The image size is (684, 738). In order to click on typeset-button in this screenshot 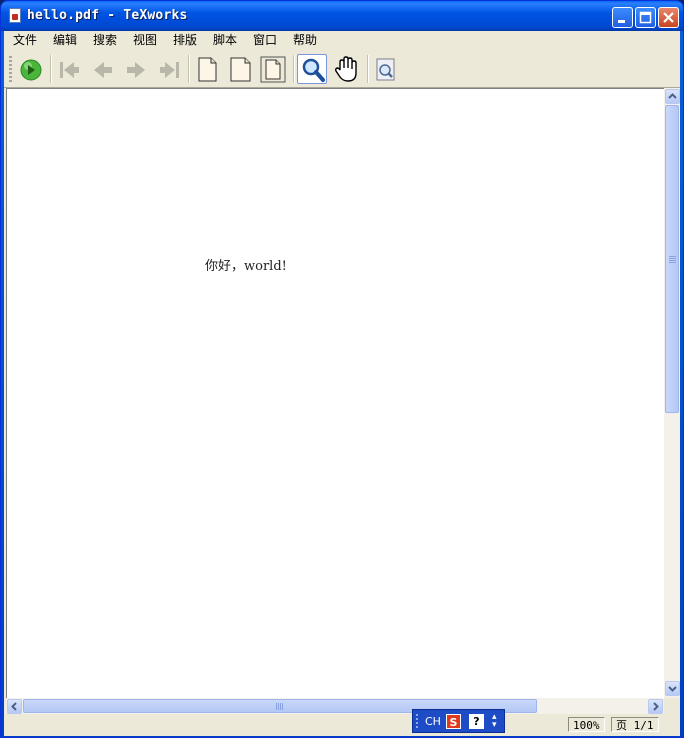, I will do `click(31, 69)`.